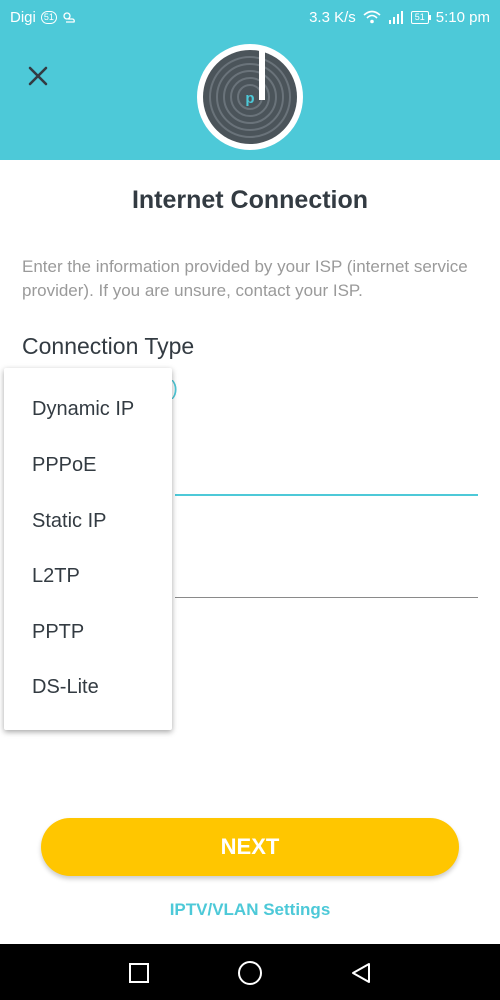  I want to click on iptv-vlan-settings-link: IPTV/VLAN Settings, so click(250, 910).